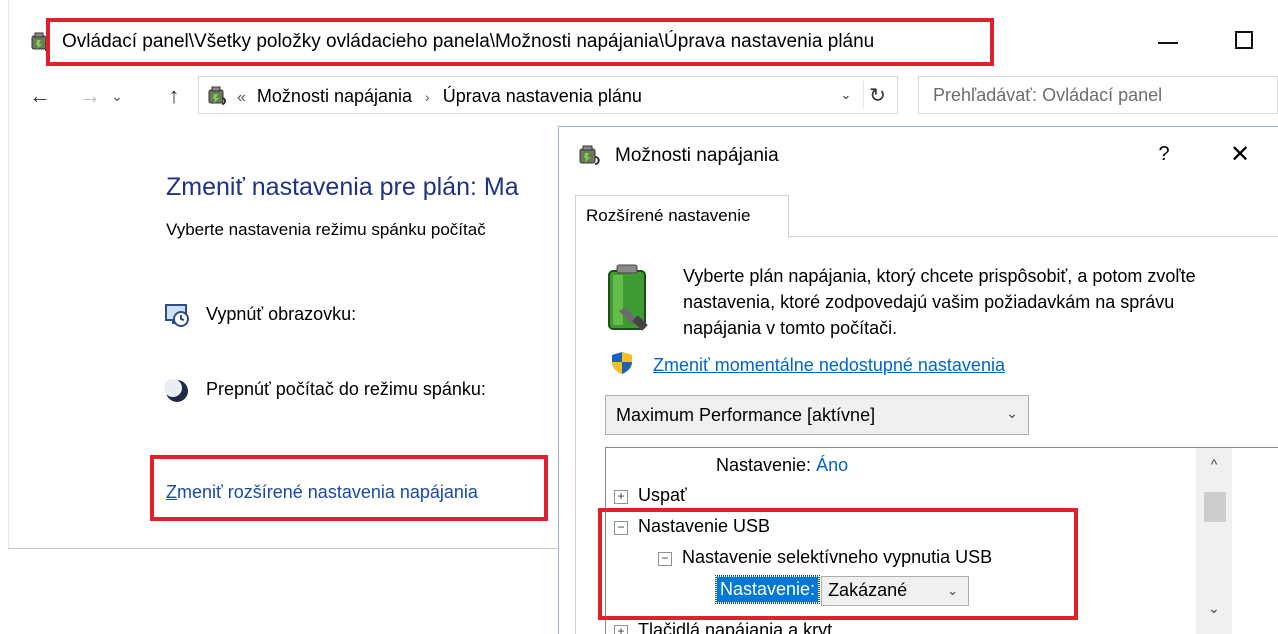 The width and height of the screenshot is (1278, 634). What do you see at coordinates (1214, 466) in the screenshot?
I see `scroll-up-icon: ^` at bounding box center [1214, 466].